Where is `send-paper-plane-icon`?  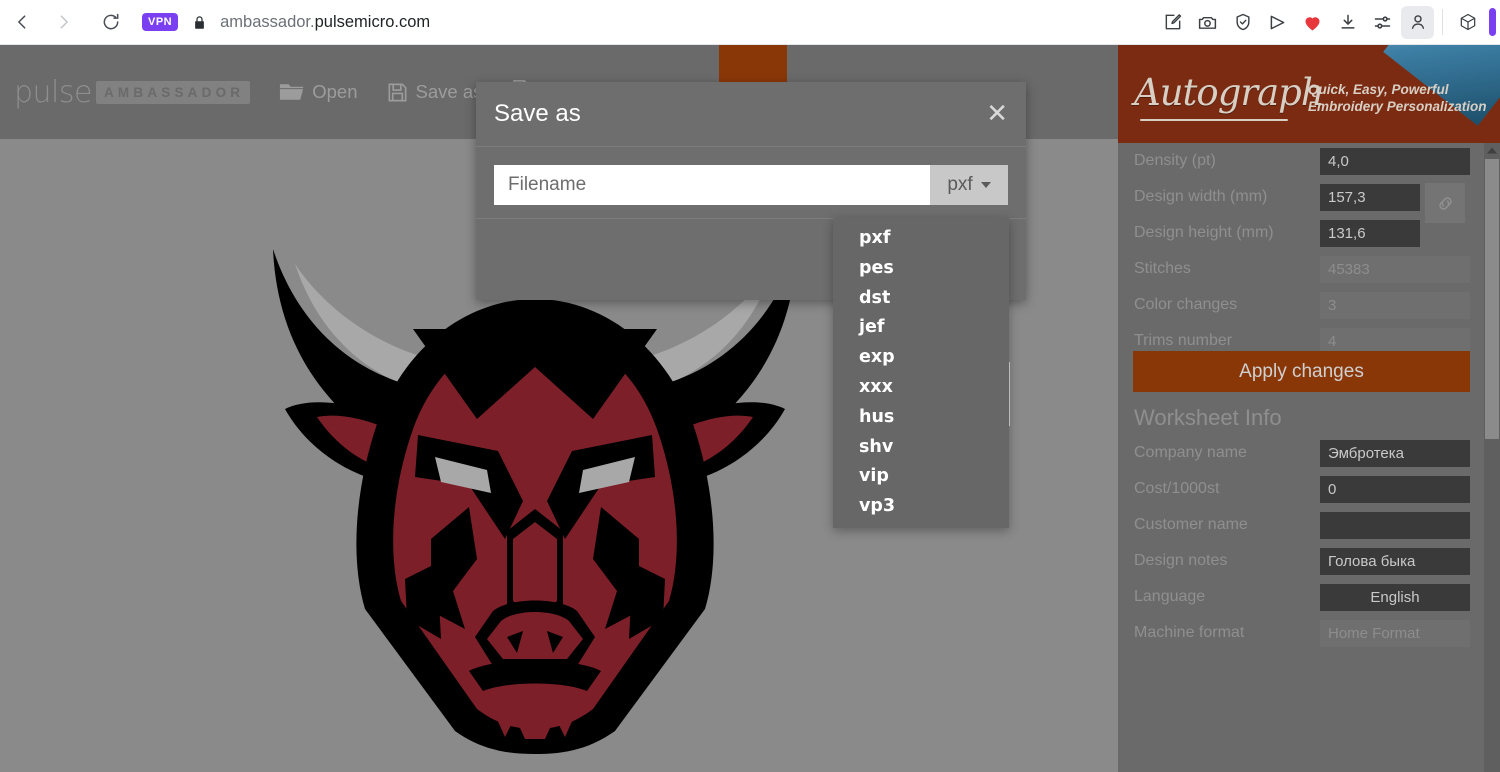
send-paper-plane-icon is located at coordinates (1277, 22).